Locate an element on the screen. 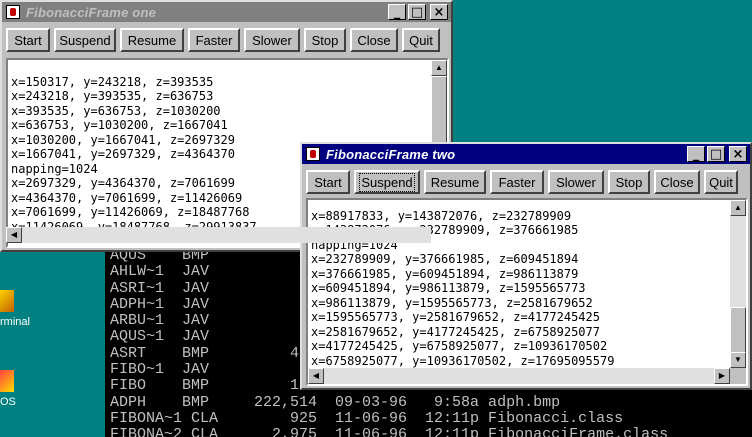 The height and width of the screenshot is (437, 752). desktop-icon-label: rminal is located at coordinates (15, 322).